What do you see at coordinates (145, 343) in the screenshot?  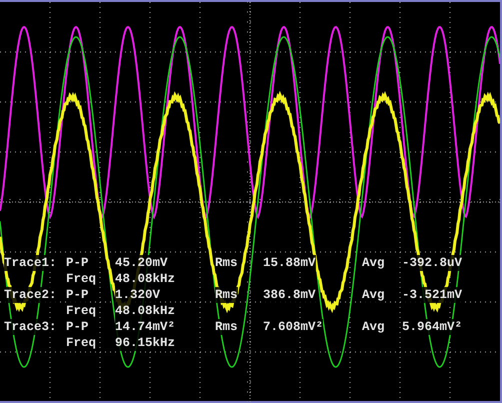 I see `measure-value: 96.15kHz` at bounding box center [145, 343].